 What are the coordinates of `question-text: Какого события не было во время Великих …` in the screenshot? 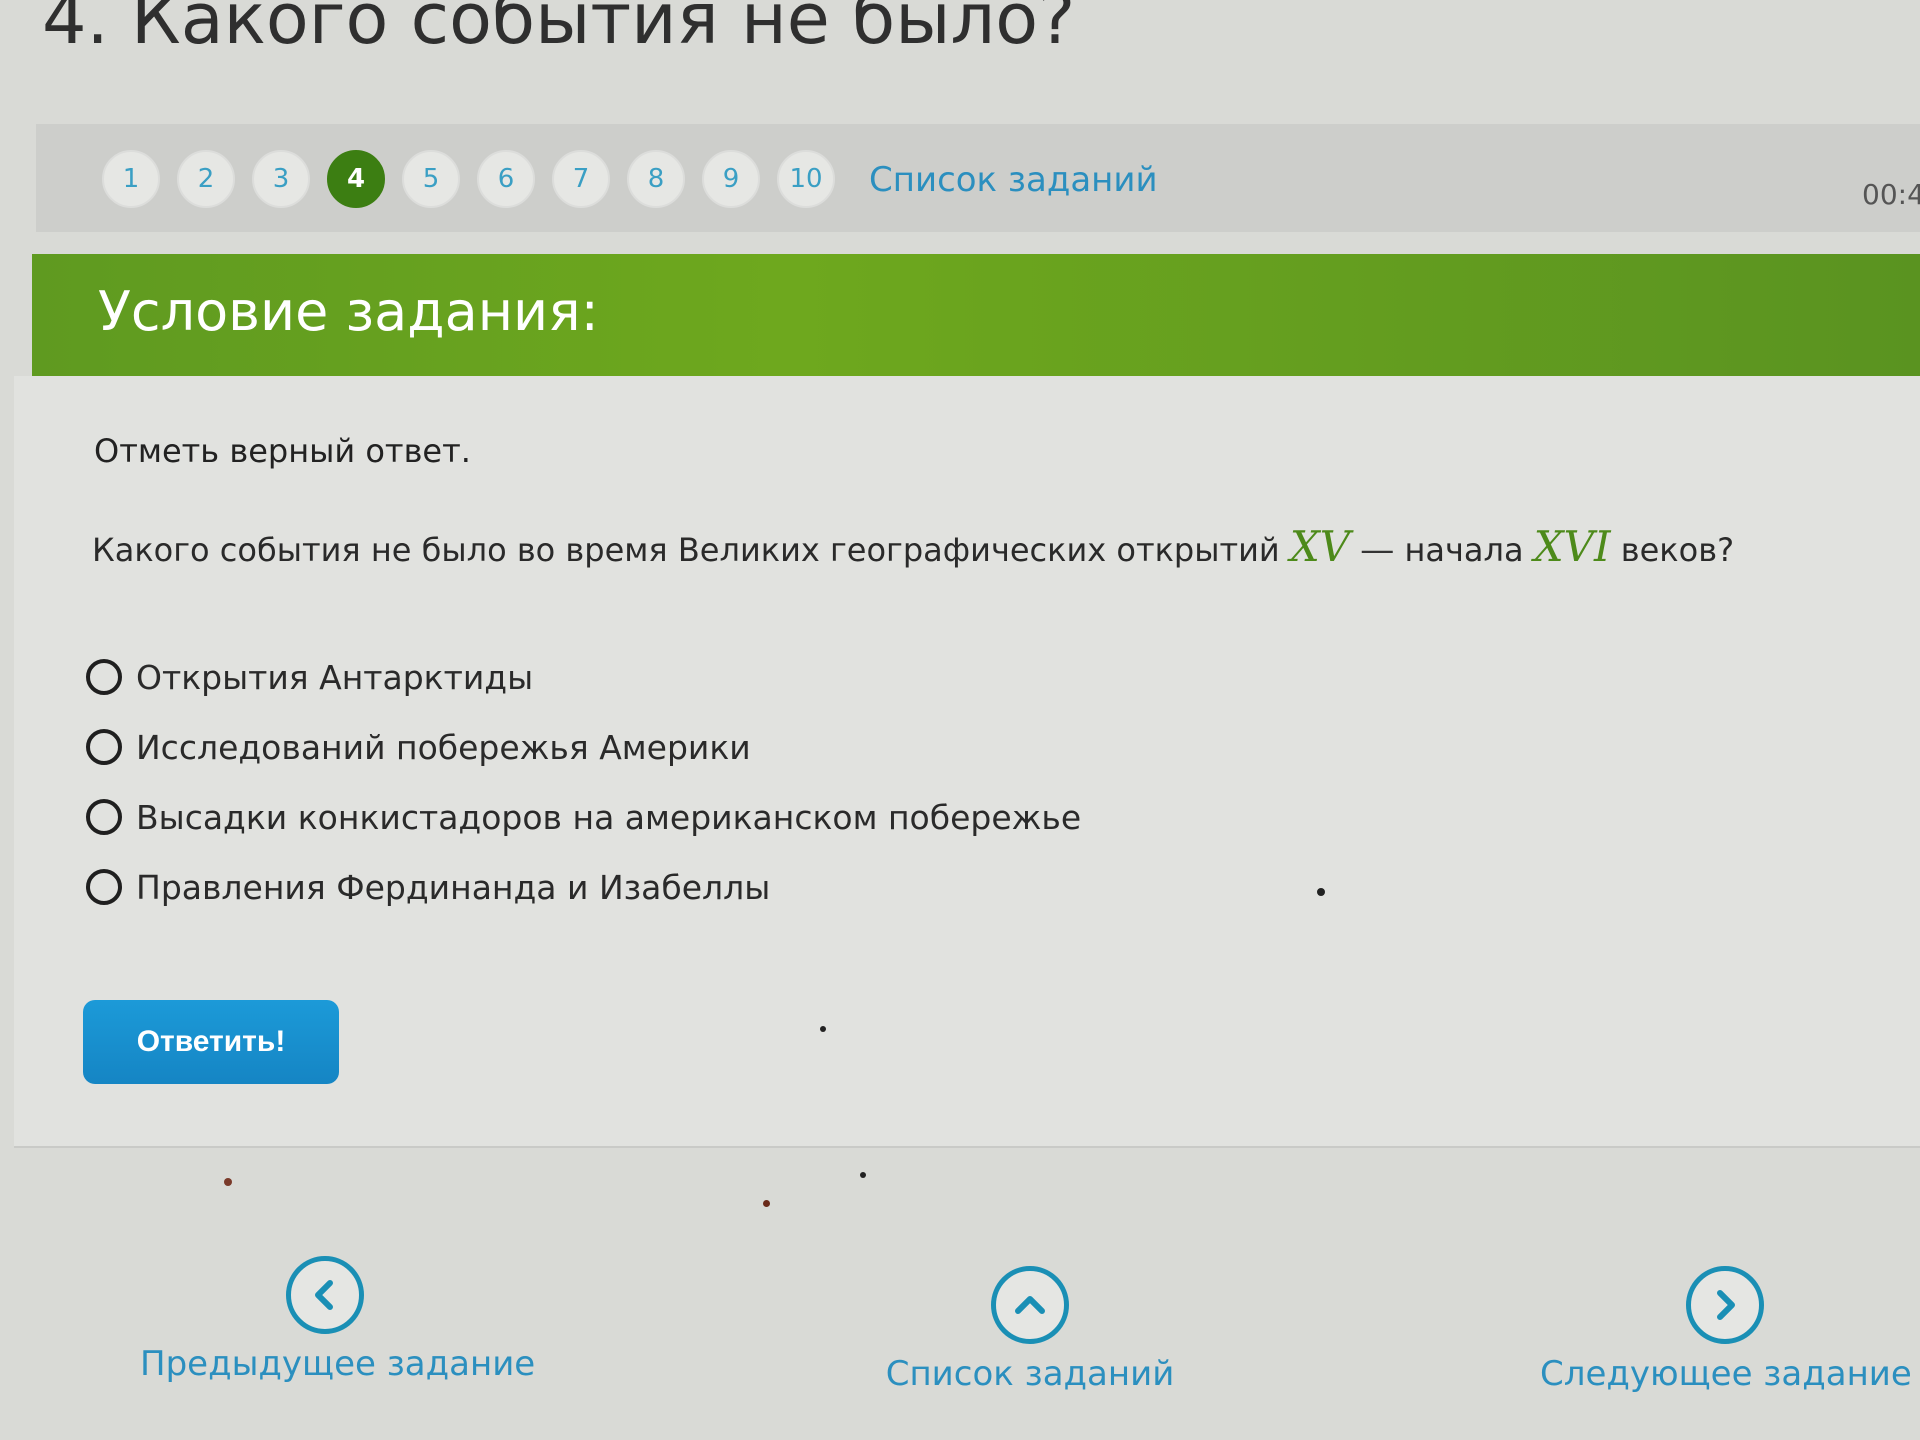 It's located at (913, 546).